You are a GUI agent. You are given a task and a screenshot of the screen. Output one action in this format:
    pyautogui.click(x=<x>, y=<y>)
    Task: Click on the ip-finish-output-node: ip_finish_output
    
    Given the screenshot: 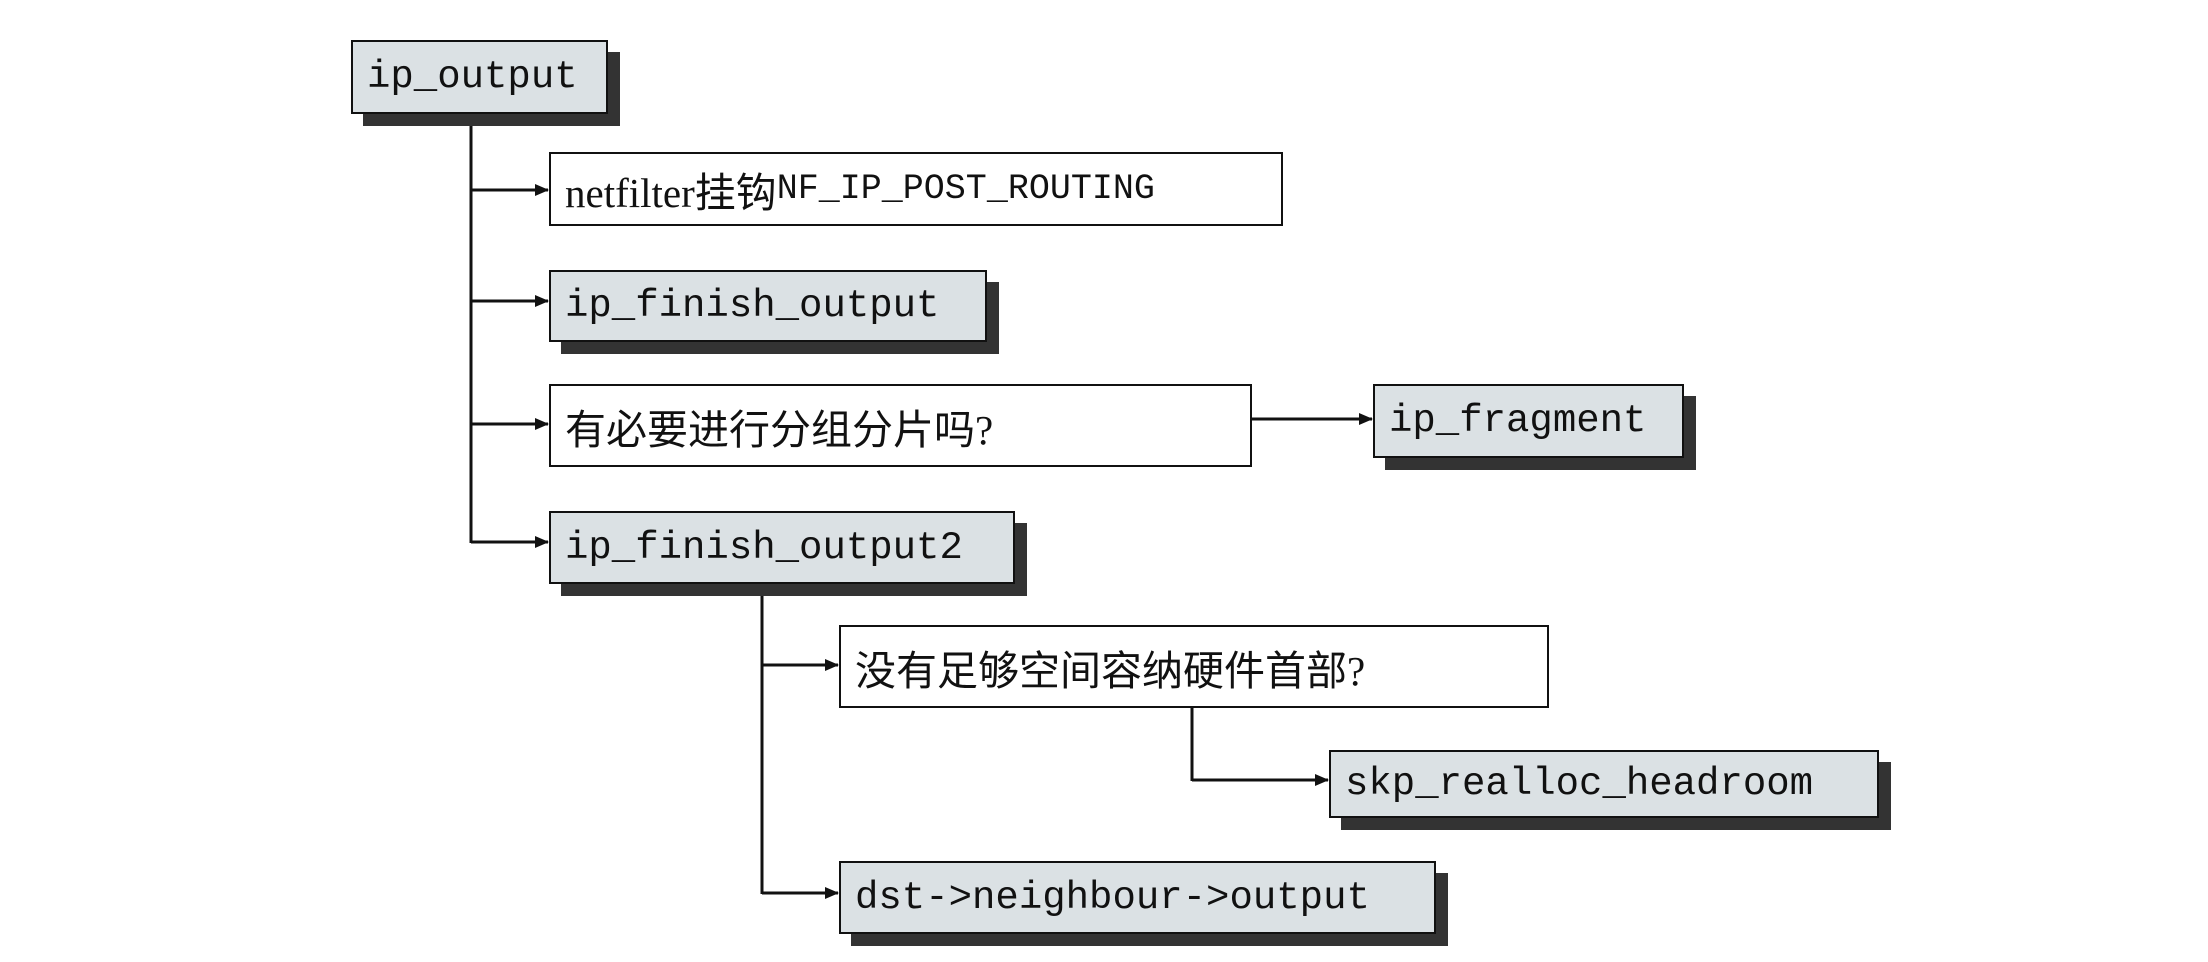 What is the action you would take?
    pyautogui.click(x=768, y=306)
    